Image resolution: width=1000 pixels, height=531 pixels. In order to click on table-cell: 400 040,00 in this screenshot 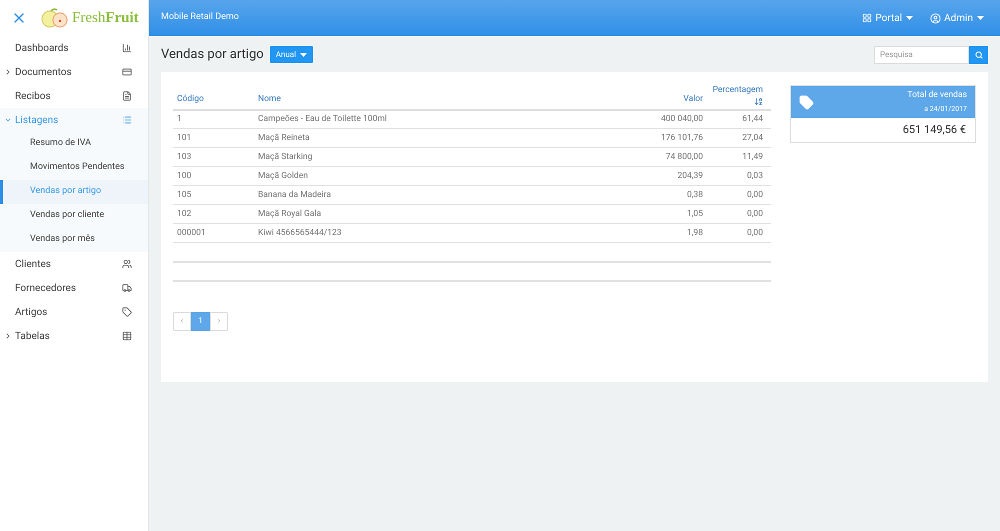, I will do `click(648, 119)`.